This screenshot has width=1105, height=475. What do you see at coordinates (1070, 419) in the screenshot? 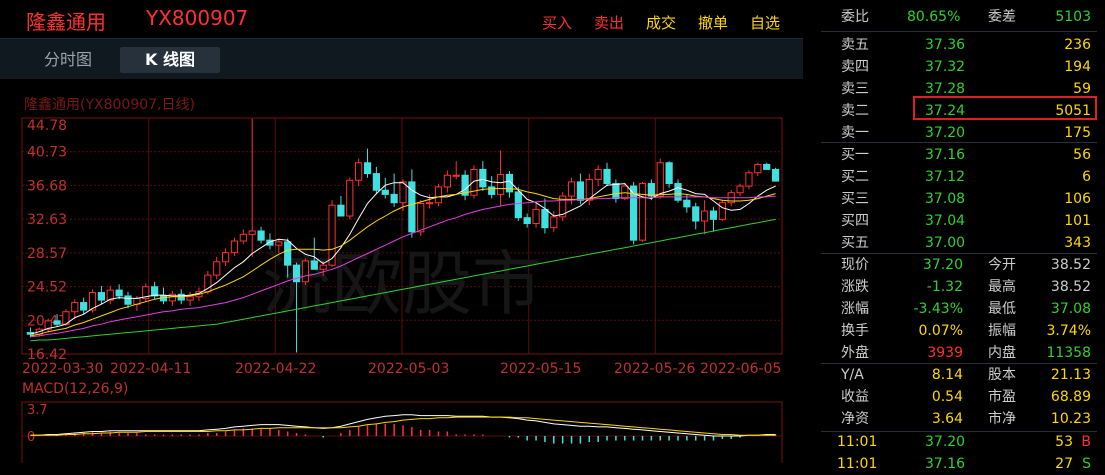
I see `fund-value: 10.23` at bounding box center [1070, 419].